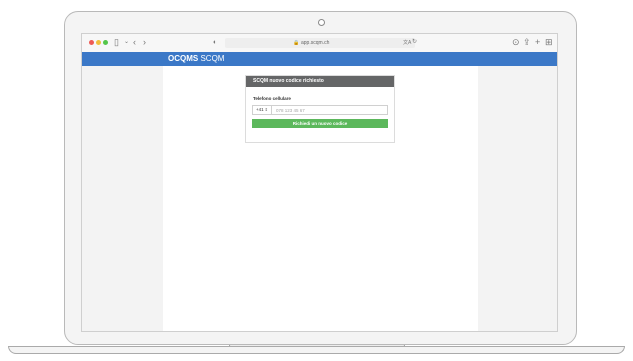  I want to click on translate-icon: 文A, so click(407, 43).